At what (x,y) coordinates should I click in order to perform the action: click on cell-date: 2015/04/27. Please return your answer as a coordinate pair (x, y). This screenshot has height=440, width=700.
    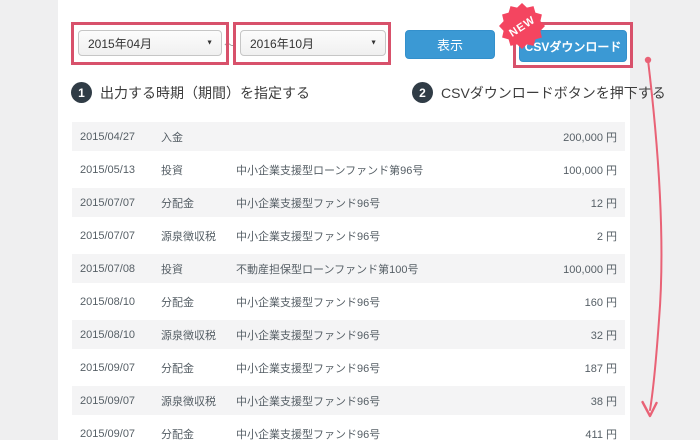
    Looking at the image, I should click on (108, 136).